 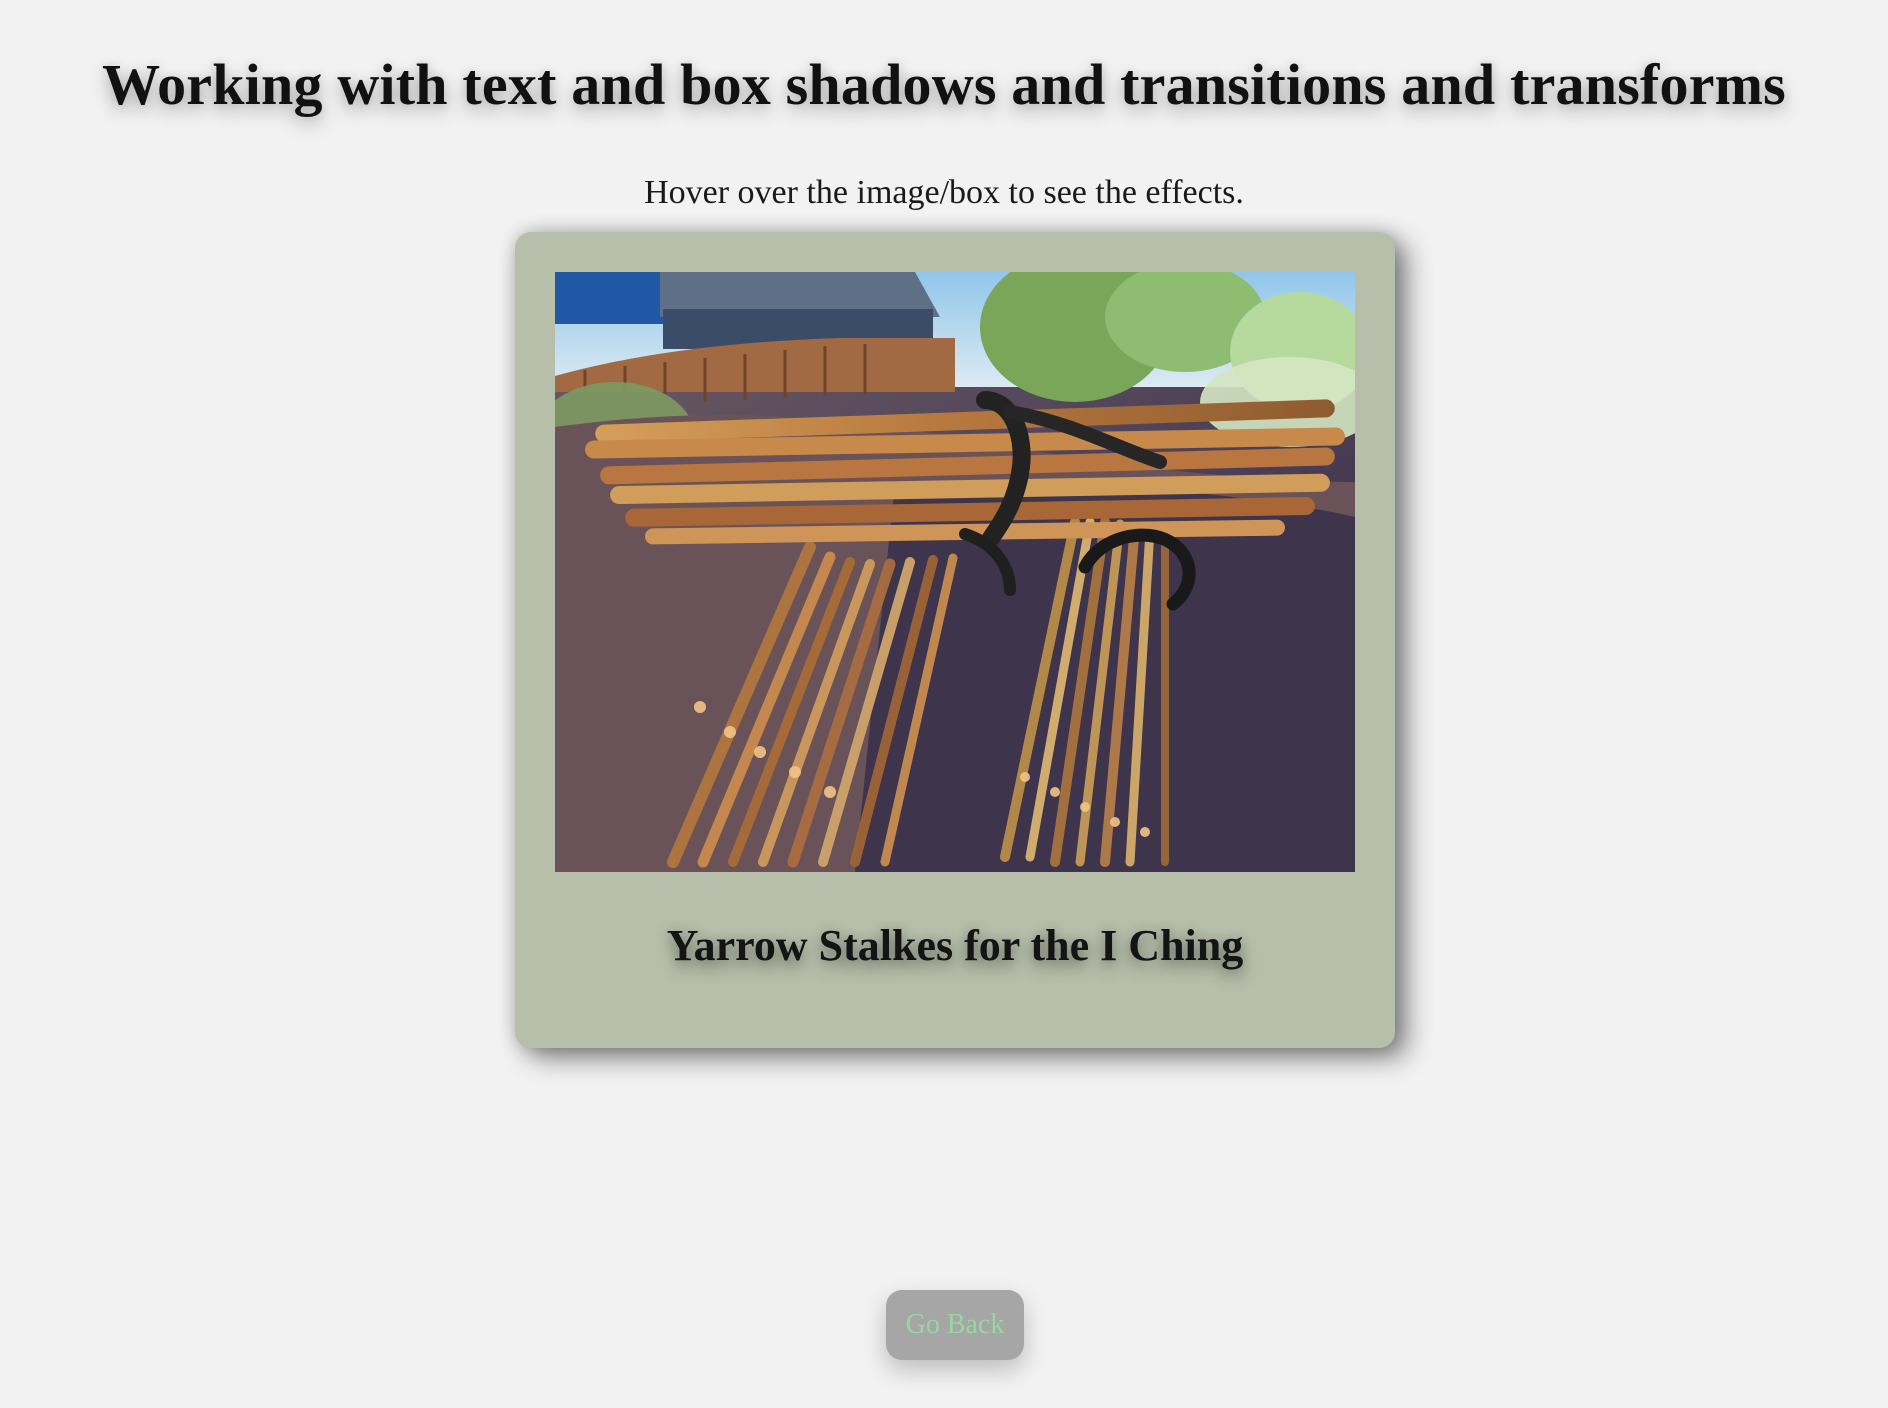 What do you see at coordinates (955, 945) in the screenshot?
I see `image-caption: Yarrow Stalkes for the I Ching` at bounding box center [955, 945].